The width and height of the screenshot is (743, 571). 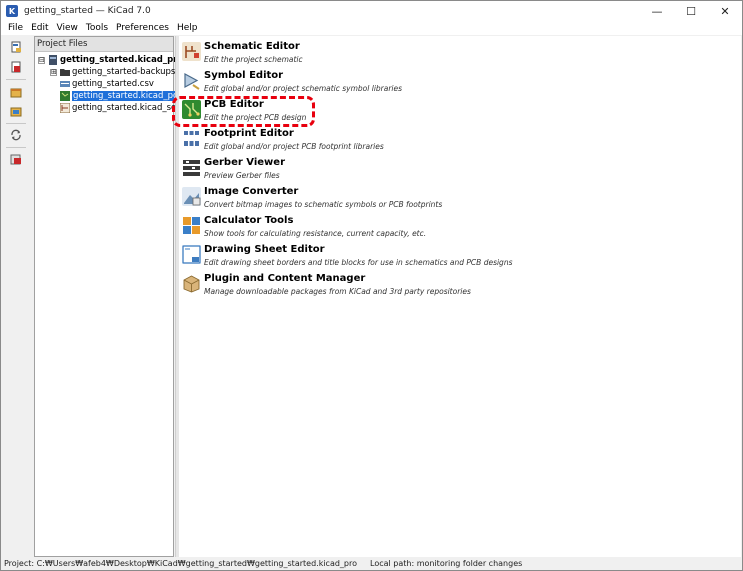 What do you see at coordinates (97, 28) in the screenshot?
I see `menu-tools: Tools` at bounding box center [97, 28].